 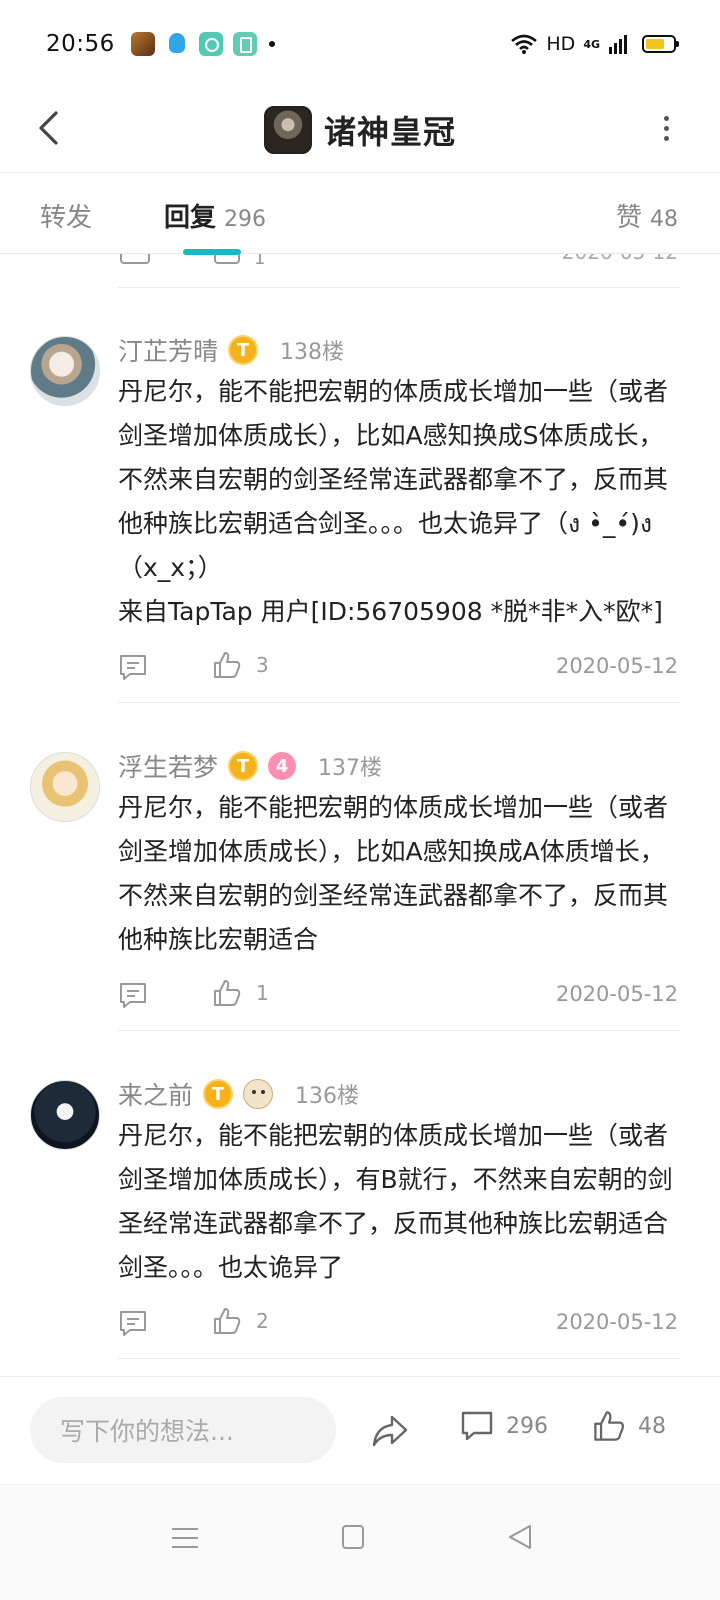 What do you see at coordinates (389, 132) in the screenshot?
I see `page-title: 诸神皇冠` at bounding box center [389, 132].